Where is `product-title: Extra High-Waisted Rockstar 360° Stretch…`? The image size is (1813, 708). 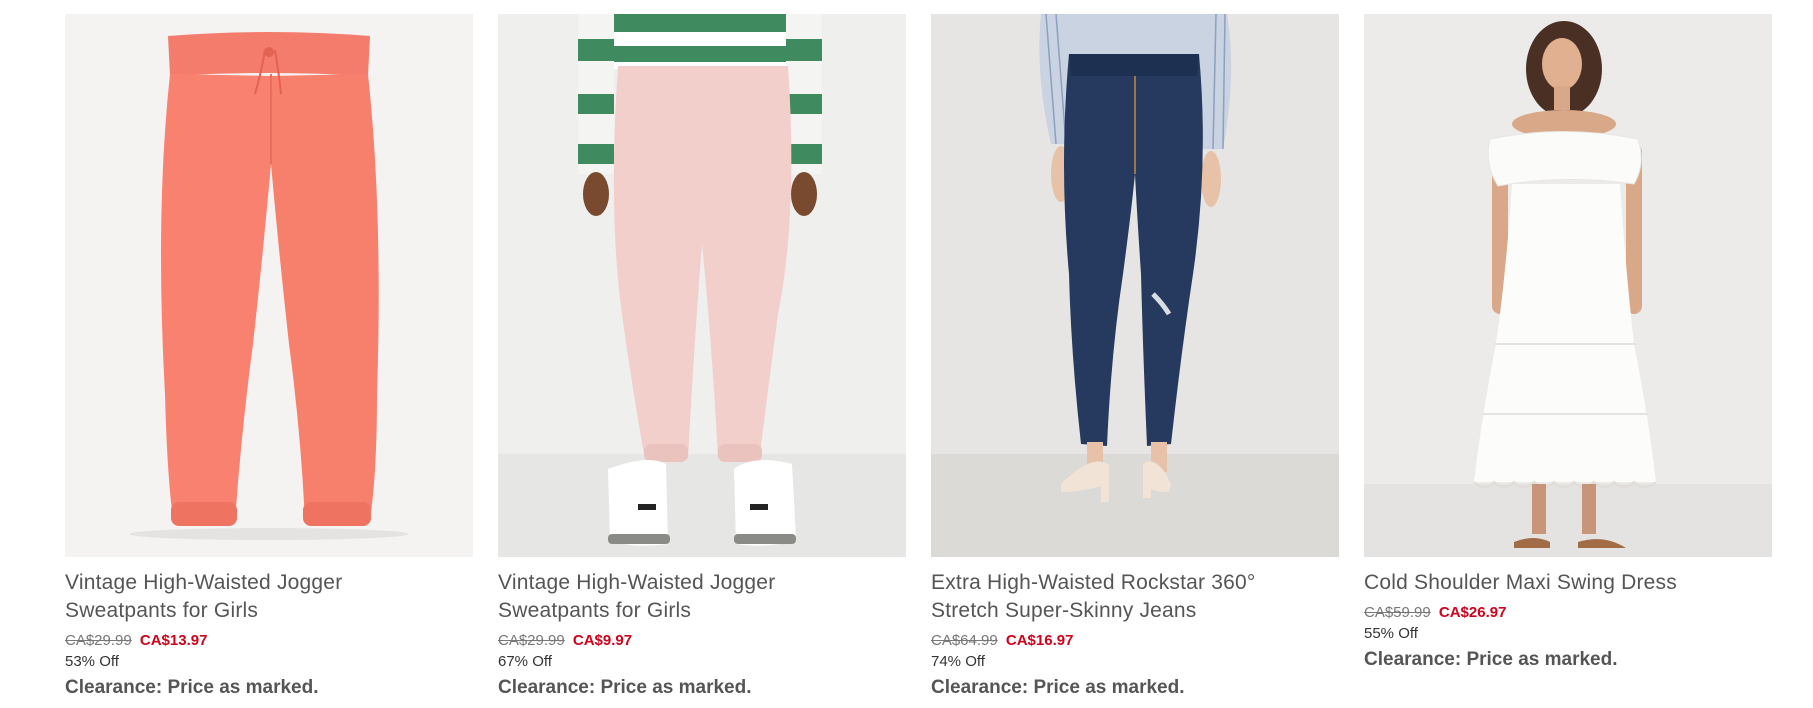
product-title: Extra High-Waisted Rockstar 360° Stretch… is located at coordinates (1135, 597).